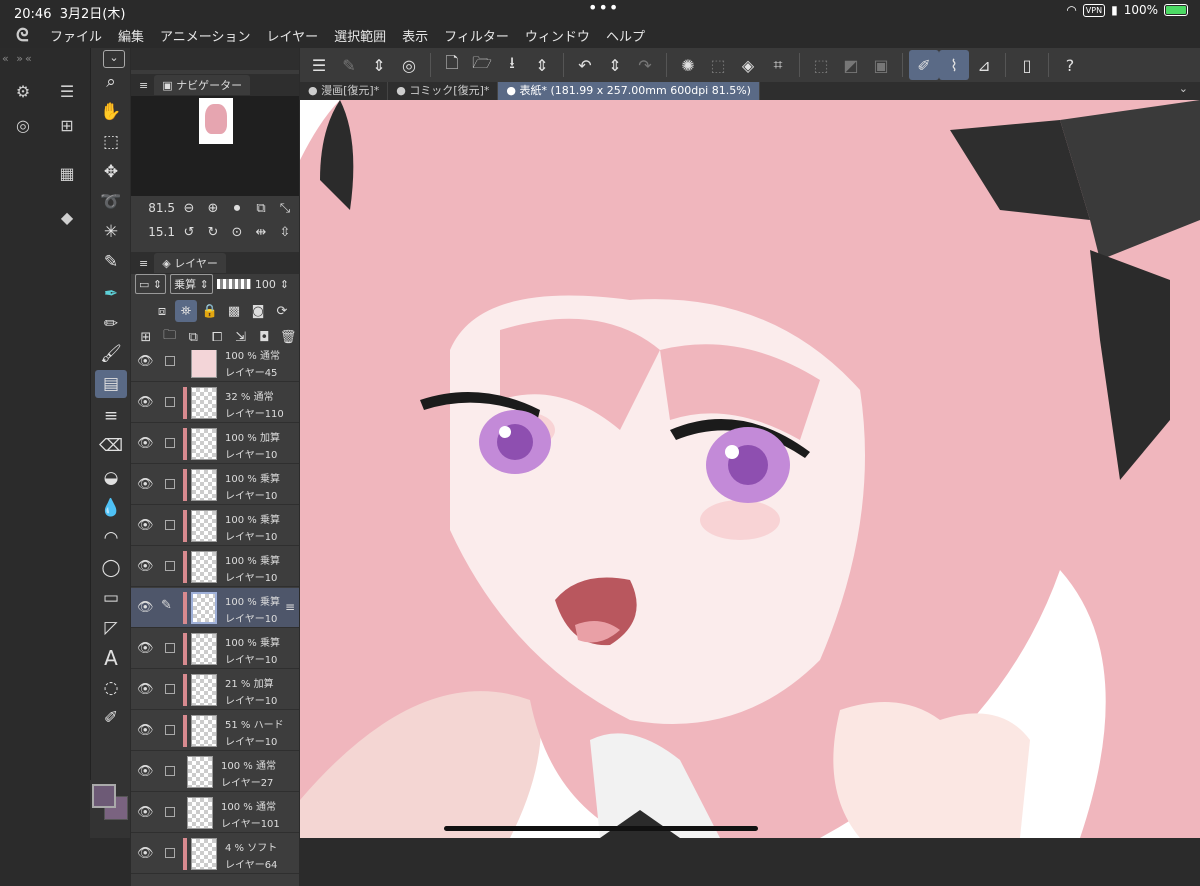 The image size is (1200, 886). What do you see at coordinates (924, 65) in the screenshot?
I see `pen-pressure-icon: ✐` at bounding box center [924, 65].